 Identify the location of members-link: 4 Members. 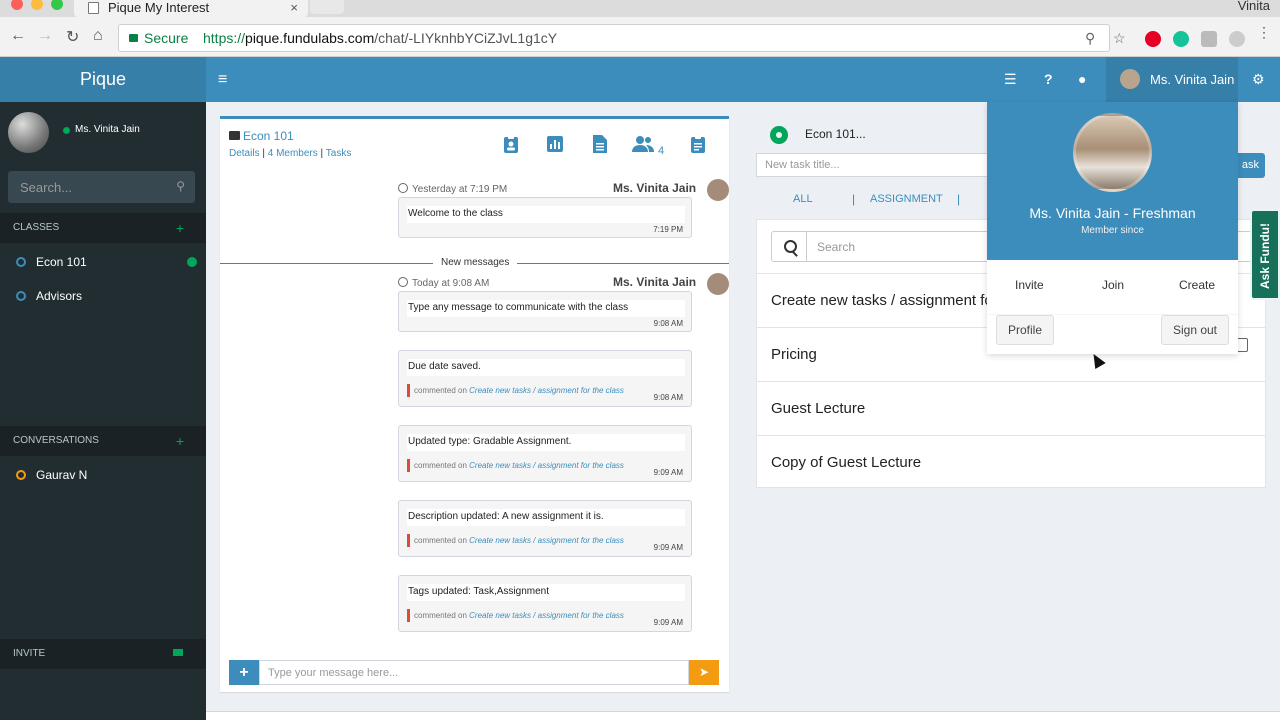
(293, 153).